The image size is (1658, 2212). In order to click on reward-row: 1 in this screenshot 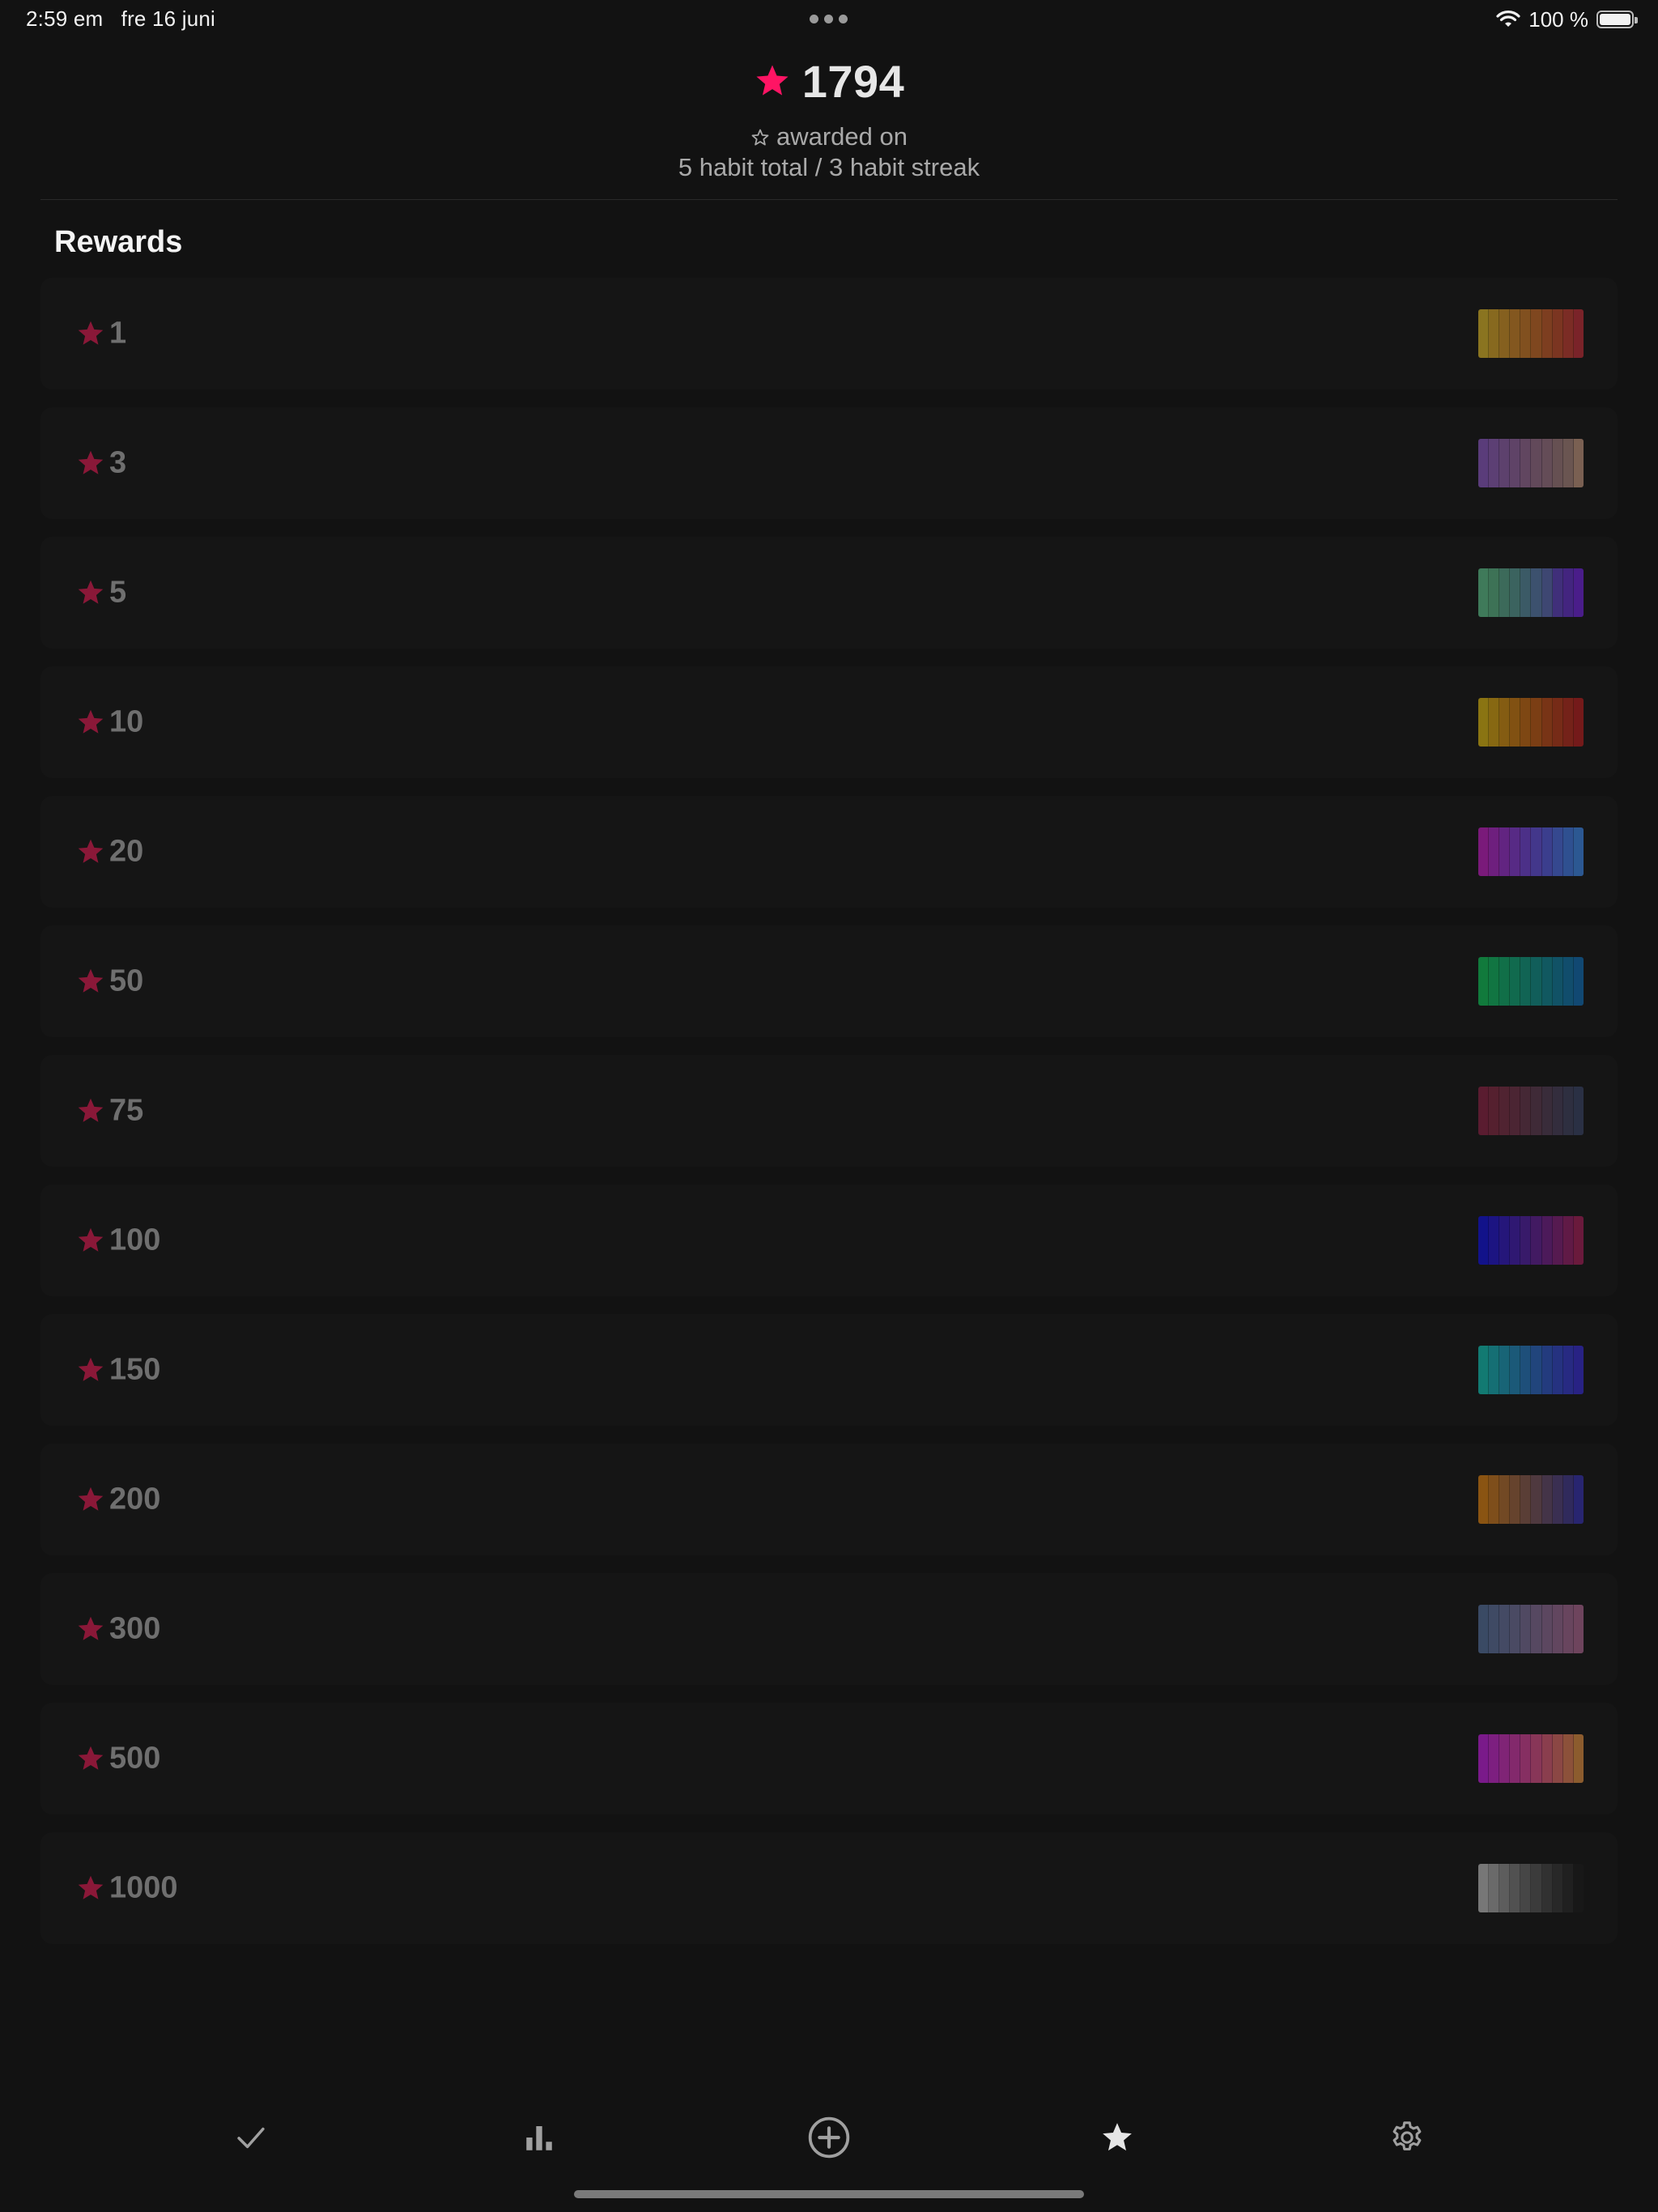, I will do `click(829, 334)`.